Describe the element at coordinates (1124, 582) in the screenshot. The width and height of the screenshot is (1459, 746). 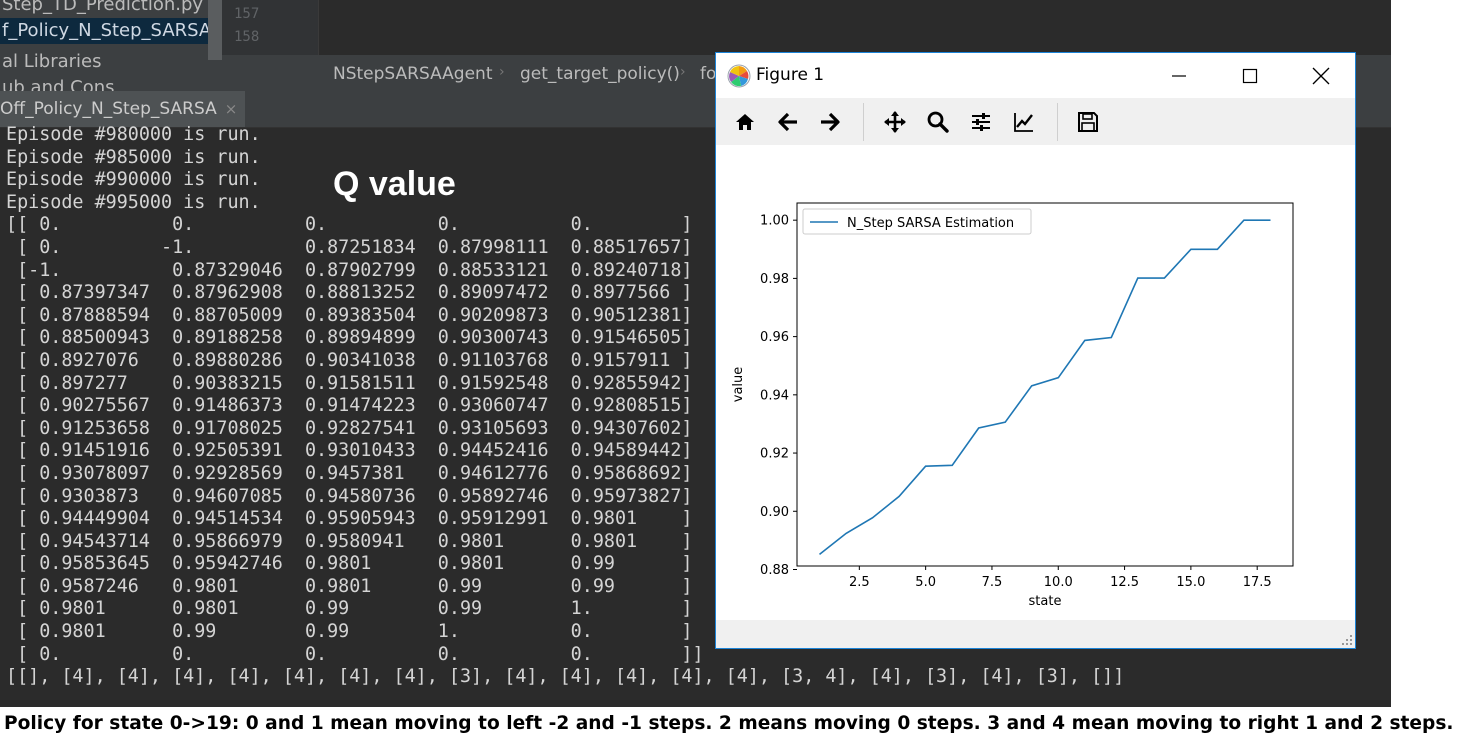
I see `x-tick-label: 12.5` at that location.